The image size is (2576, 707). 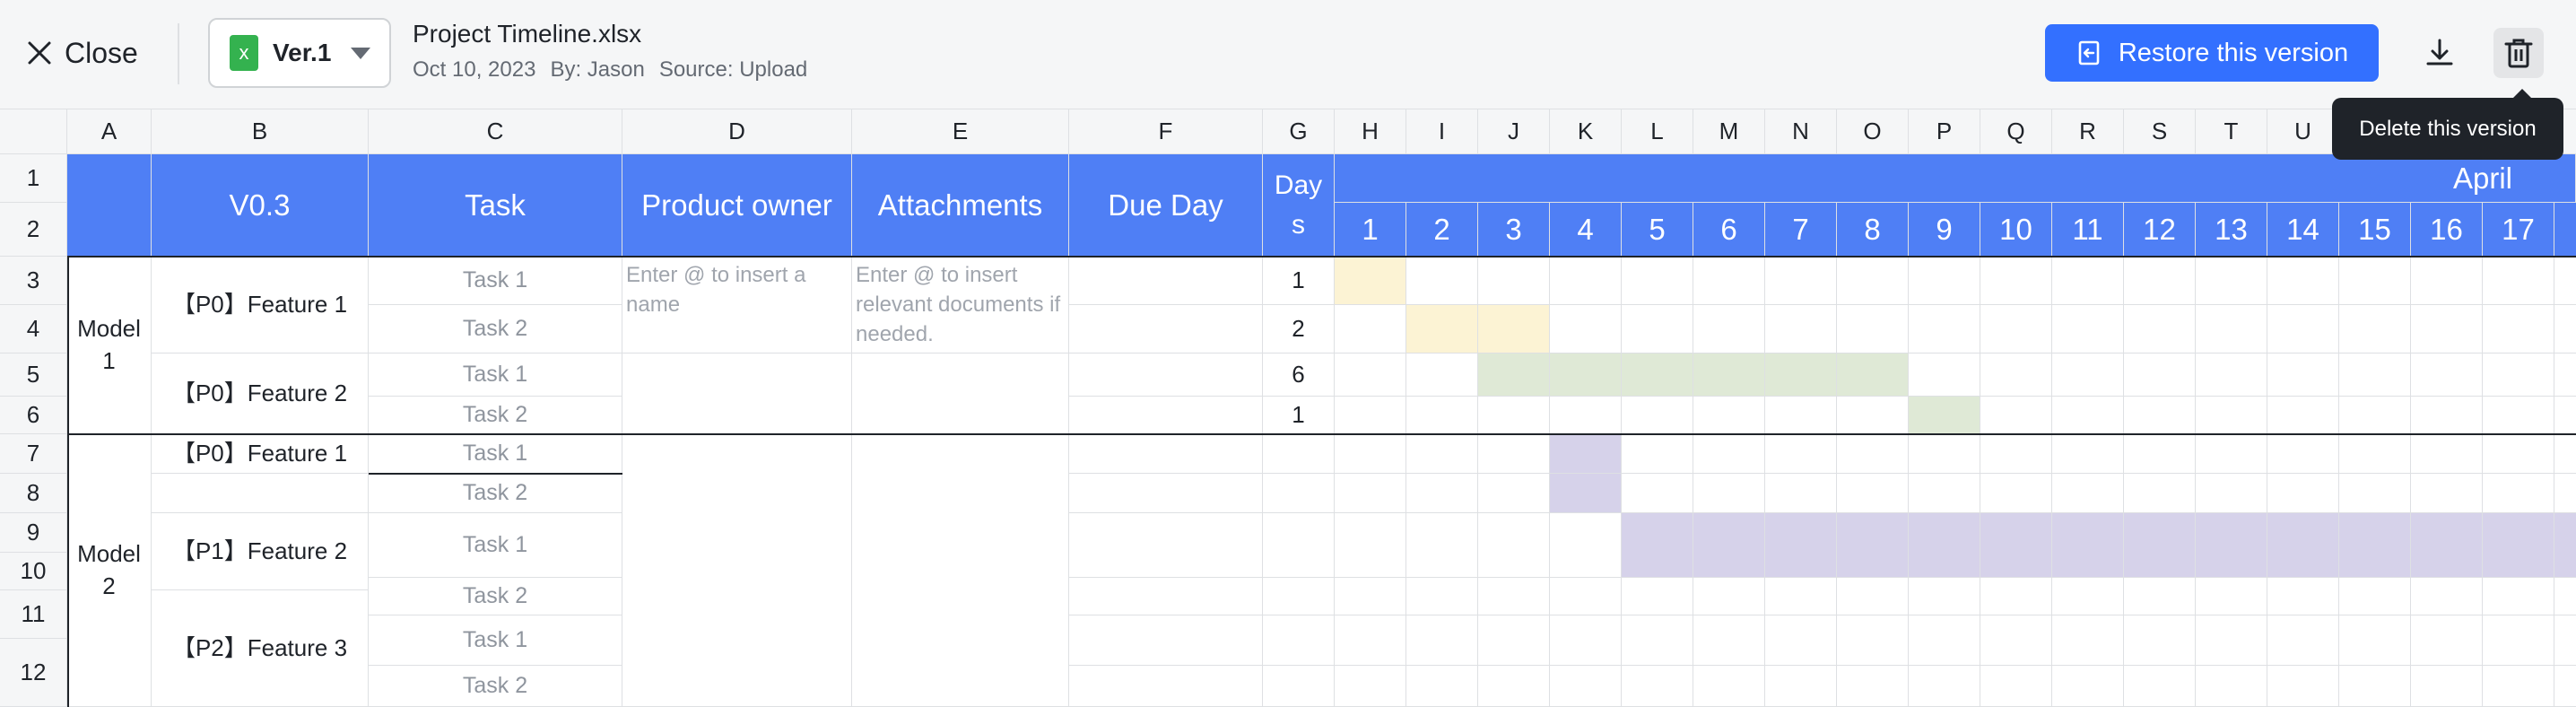 I want to click on header-day-6: 6, so click(x=1729, y=230).